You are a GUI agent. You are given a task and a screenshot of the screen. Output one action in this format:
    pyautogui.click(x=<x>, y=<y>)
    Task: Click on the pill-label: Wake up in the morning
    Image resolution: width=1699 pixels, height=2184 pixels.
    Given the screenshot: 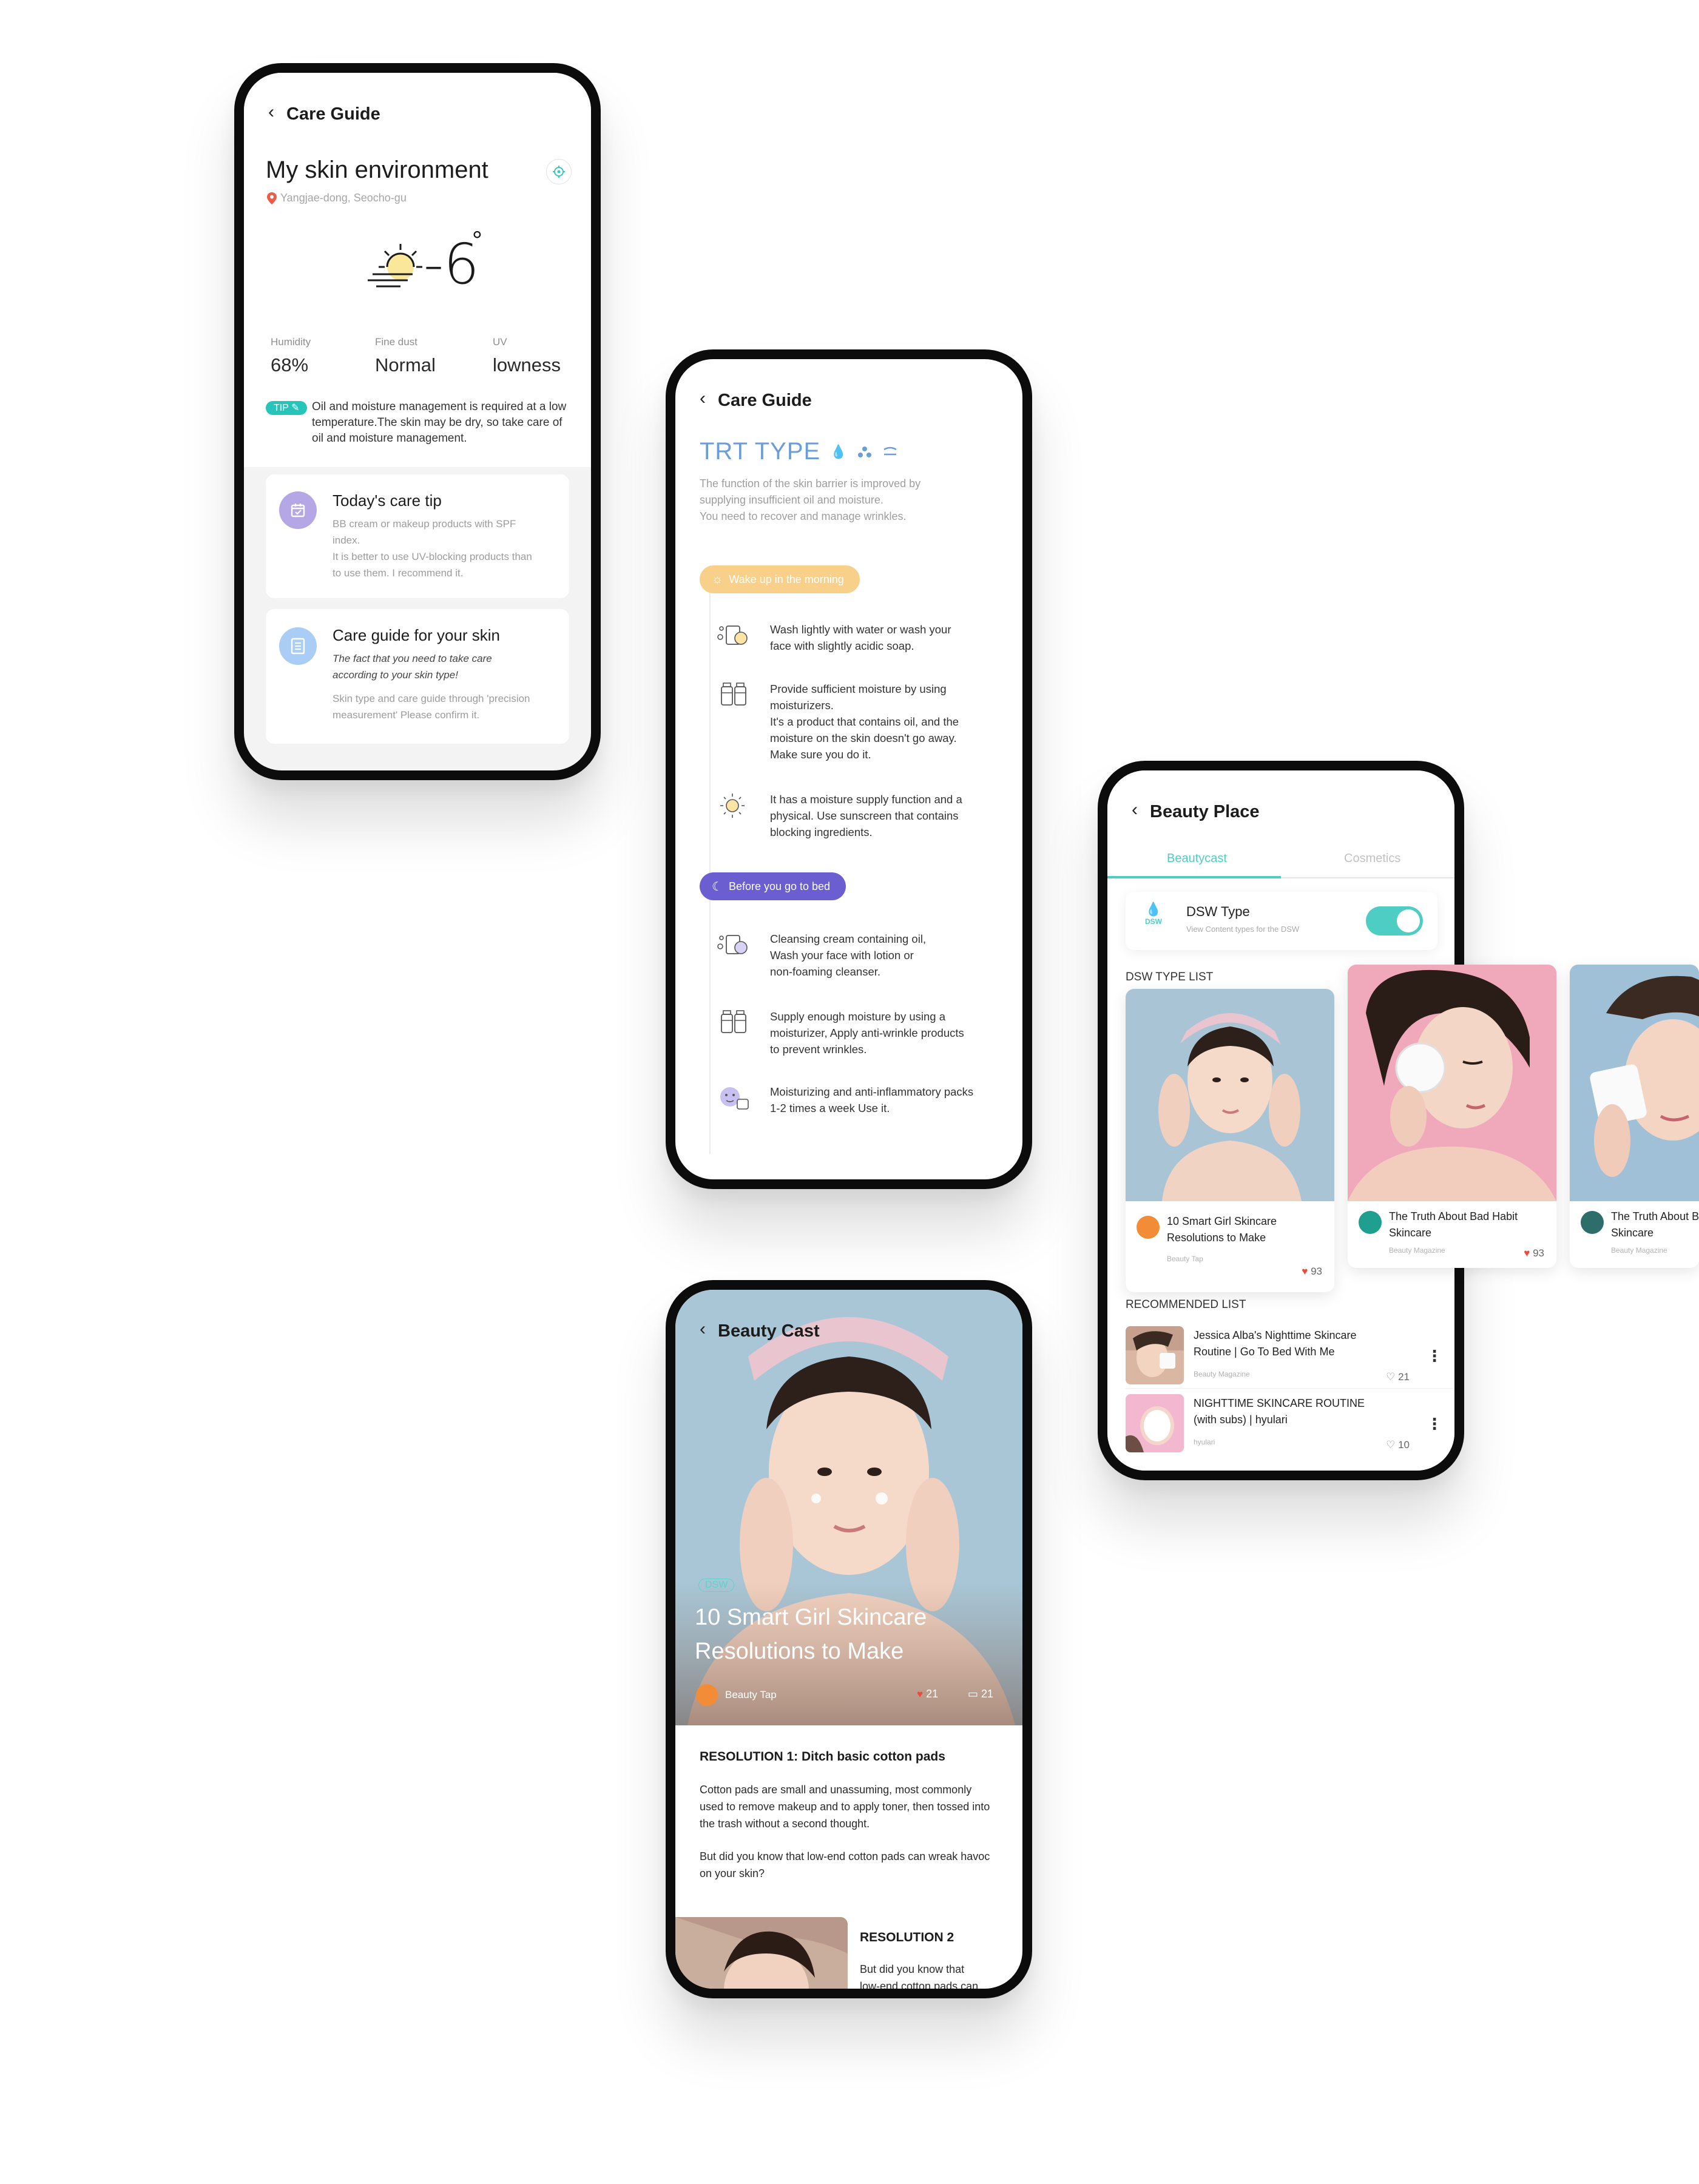 What is the action you would take?
    pyautogui.click(x=786, y=579)
    